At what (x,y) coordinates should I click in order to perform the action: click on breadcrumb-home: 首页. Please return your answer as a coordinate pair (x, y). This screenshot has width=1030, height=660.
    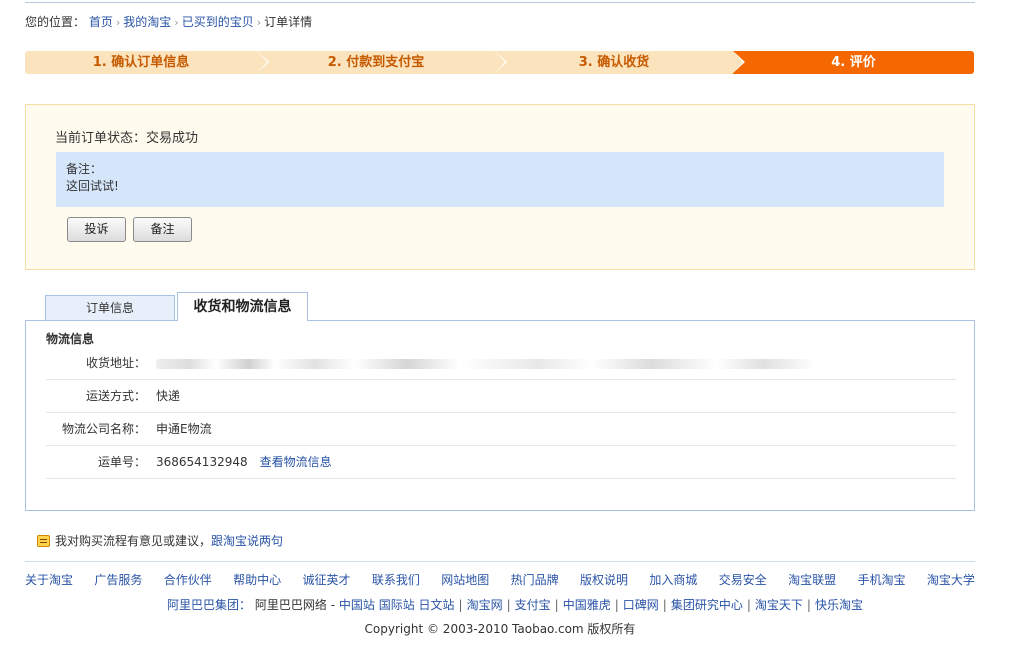
    Looking at the image, I should click on (101, 22).